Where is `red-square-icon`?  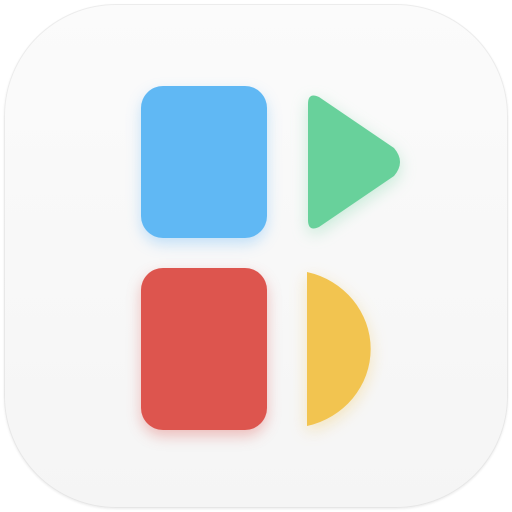 red-square-icon is located at coordinates (204, 349).